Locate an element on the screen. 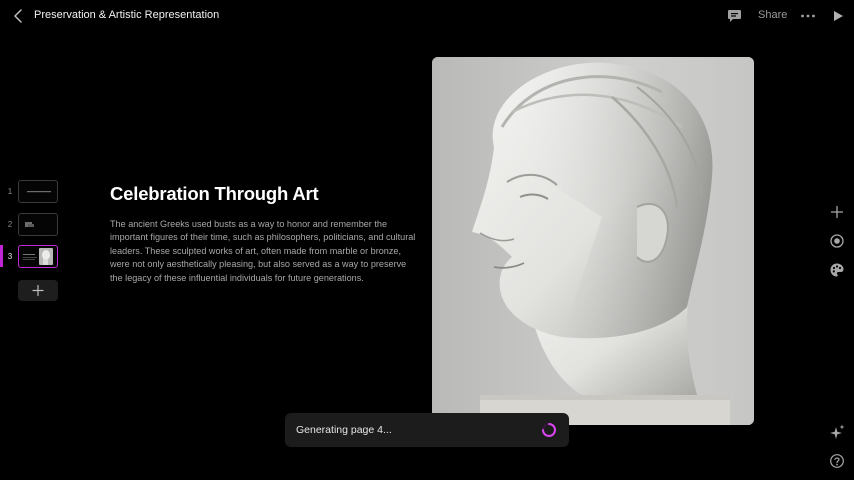 The width and height of the screenshot is (854, 480). comment-icon is located at coordinates (734, 16).